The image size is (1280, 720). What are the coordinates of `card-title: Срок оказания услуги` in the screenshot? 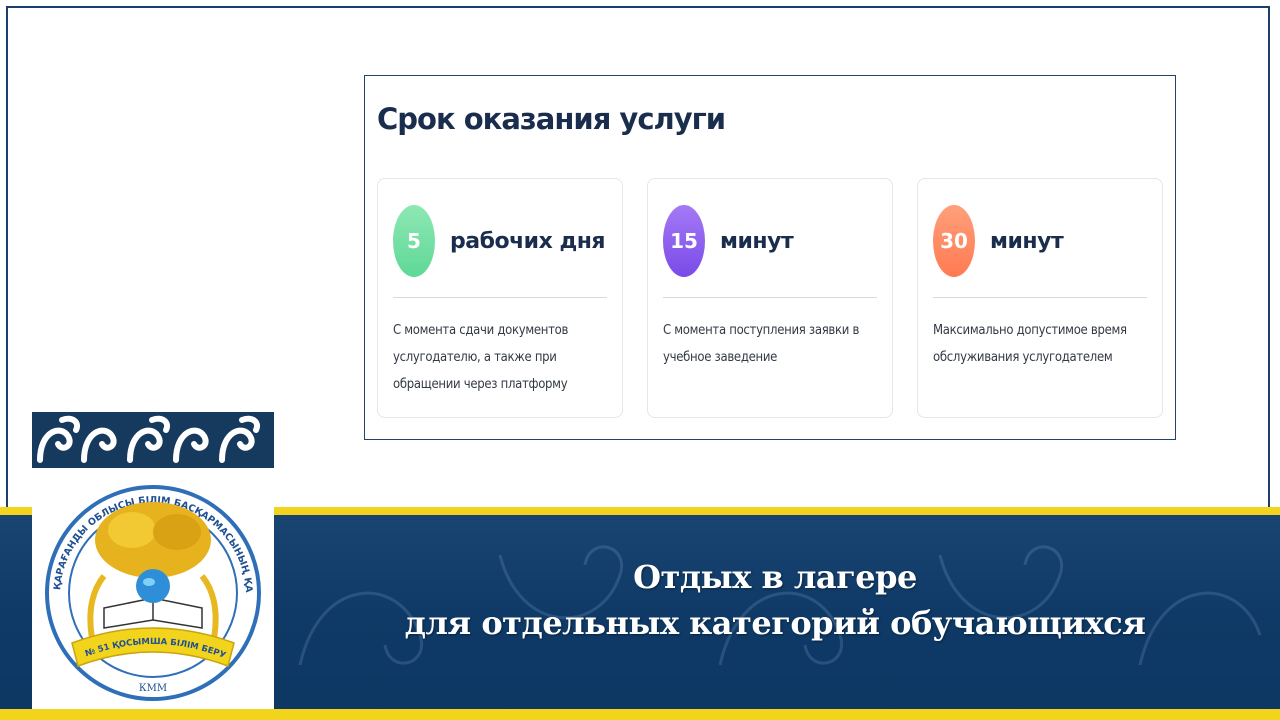 It's located at (551, 119).